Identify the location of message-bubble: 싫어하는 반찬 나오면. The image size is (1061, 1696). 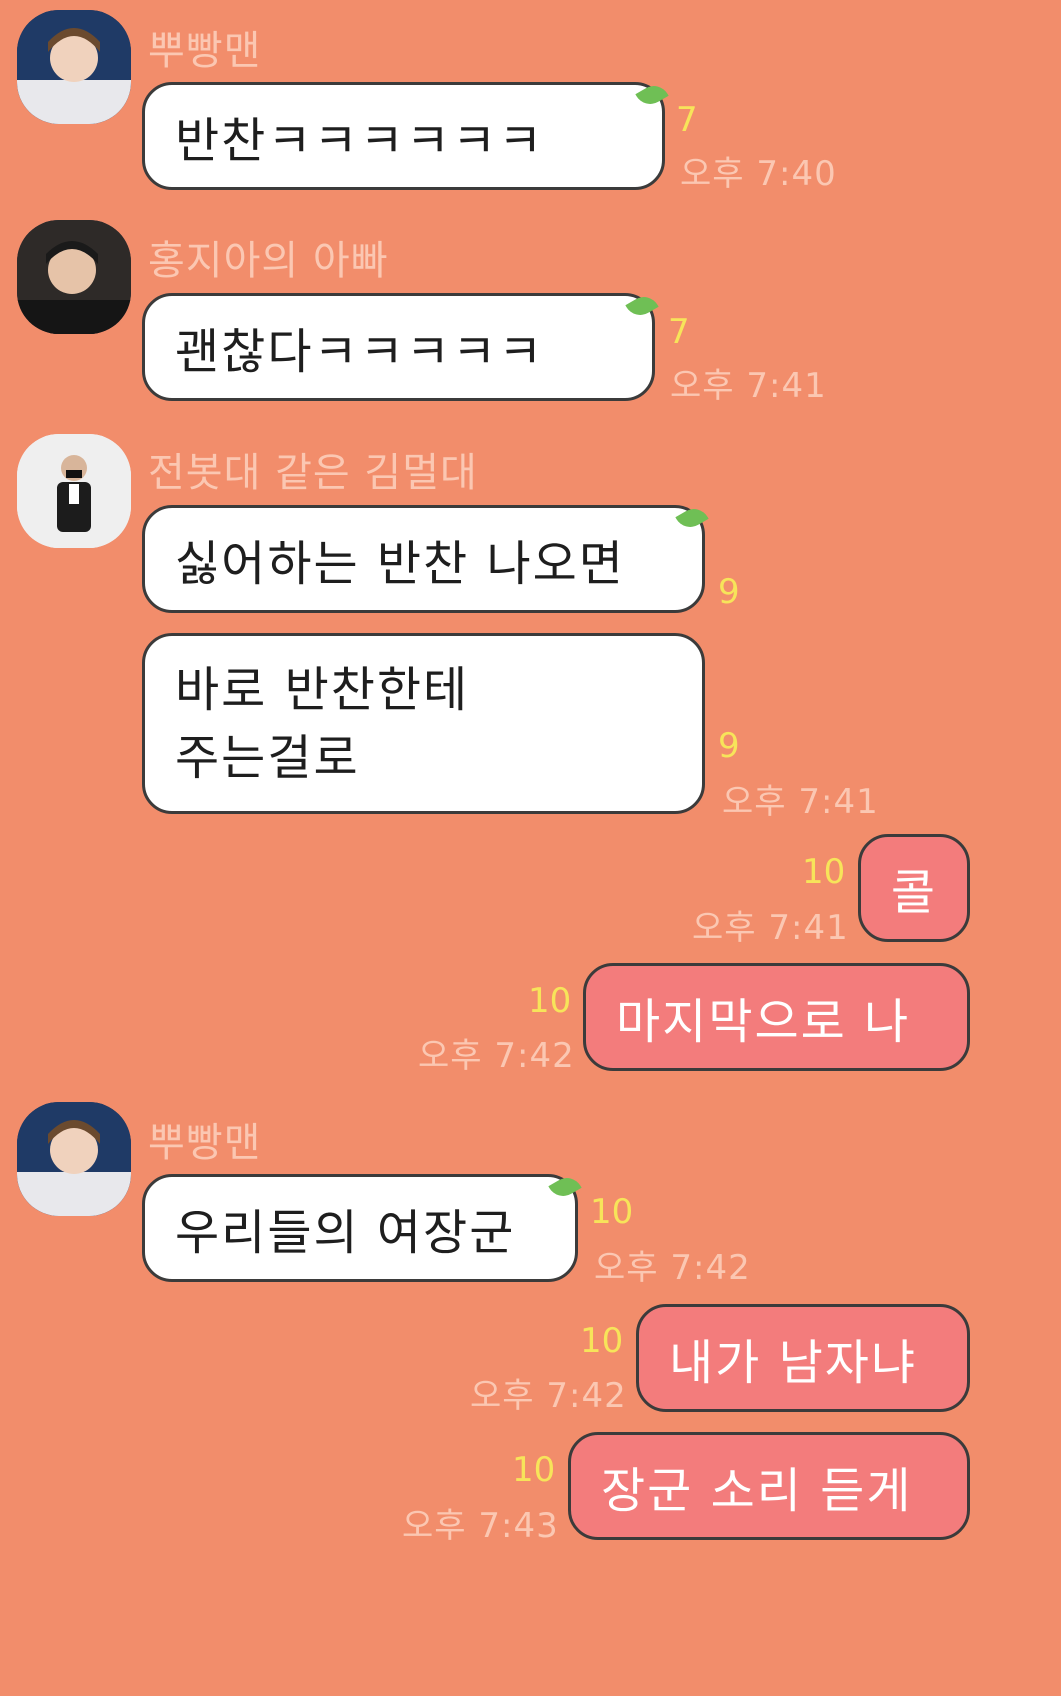
(423, 559).